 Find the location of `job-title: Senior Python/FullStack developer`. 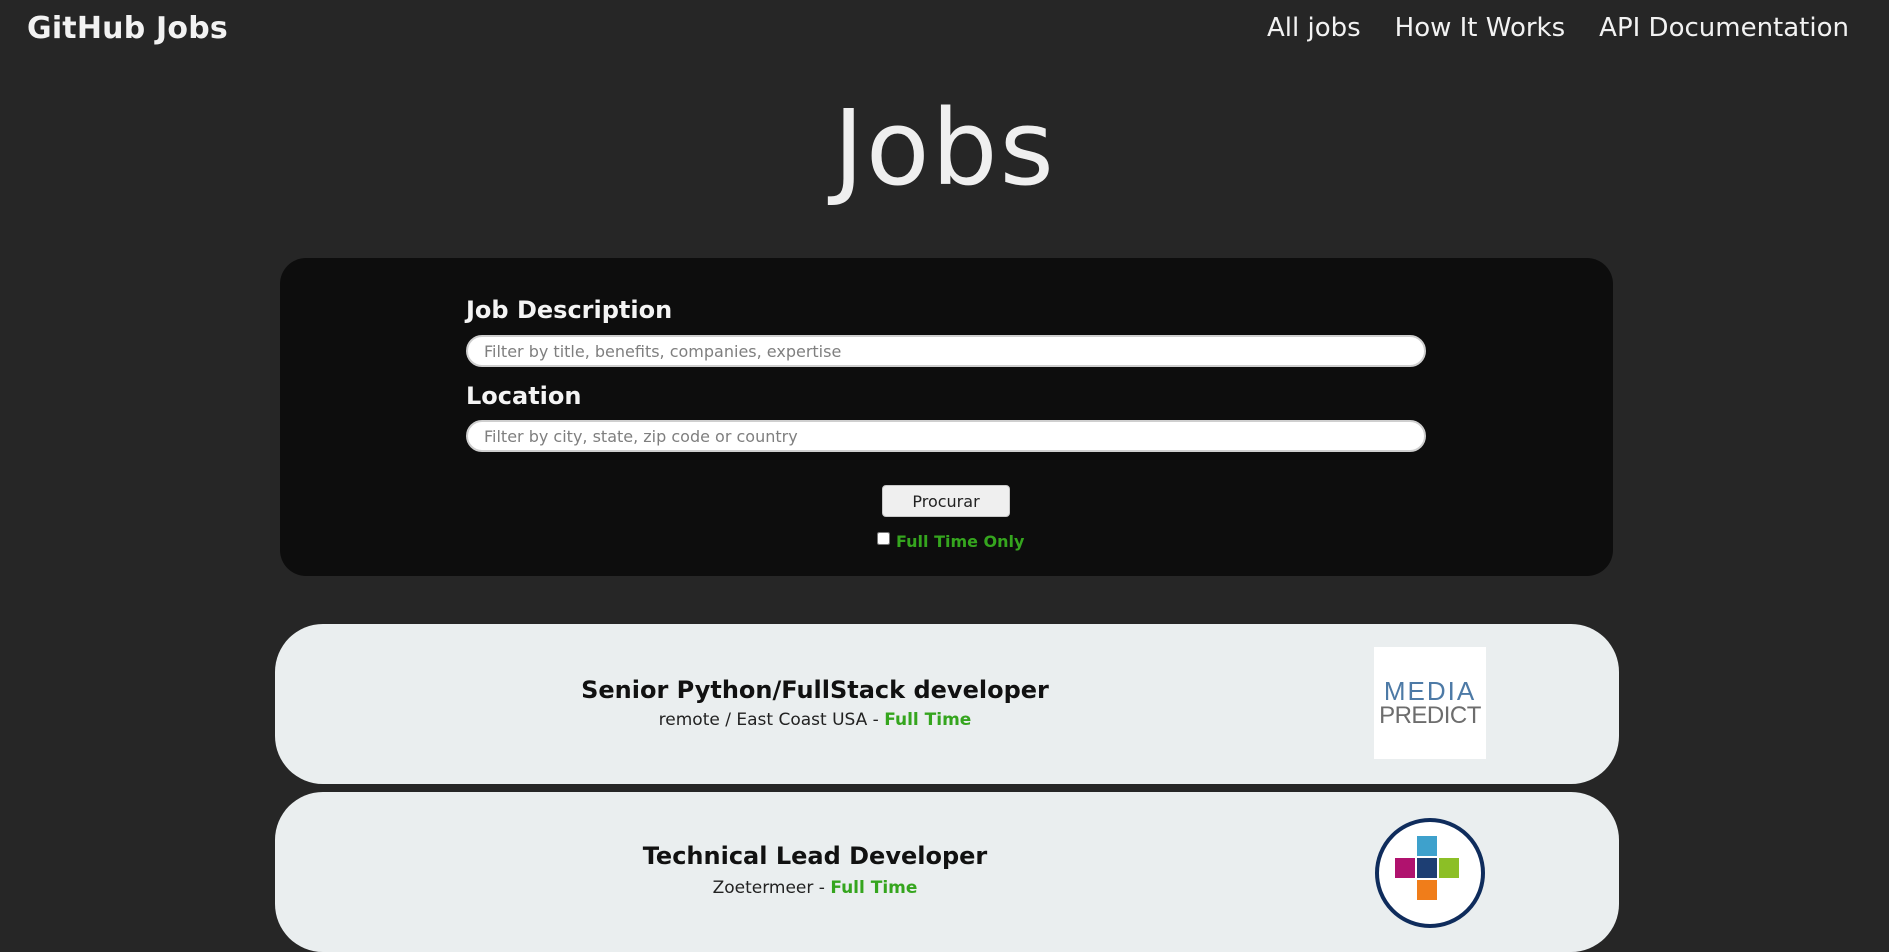

job-title: Senior Python/FullStack developer is located at coordinates (815, 690).